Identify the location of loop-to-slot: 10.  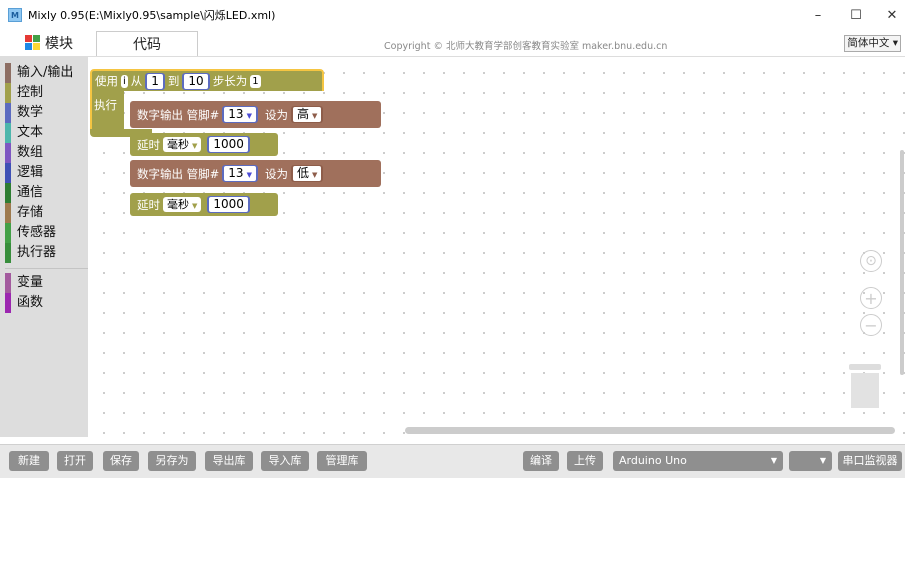
(196, 81).